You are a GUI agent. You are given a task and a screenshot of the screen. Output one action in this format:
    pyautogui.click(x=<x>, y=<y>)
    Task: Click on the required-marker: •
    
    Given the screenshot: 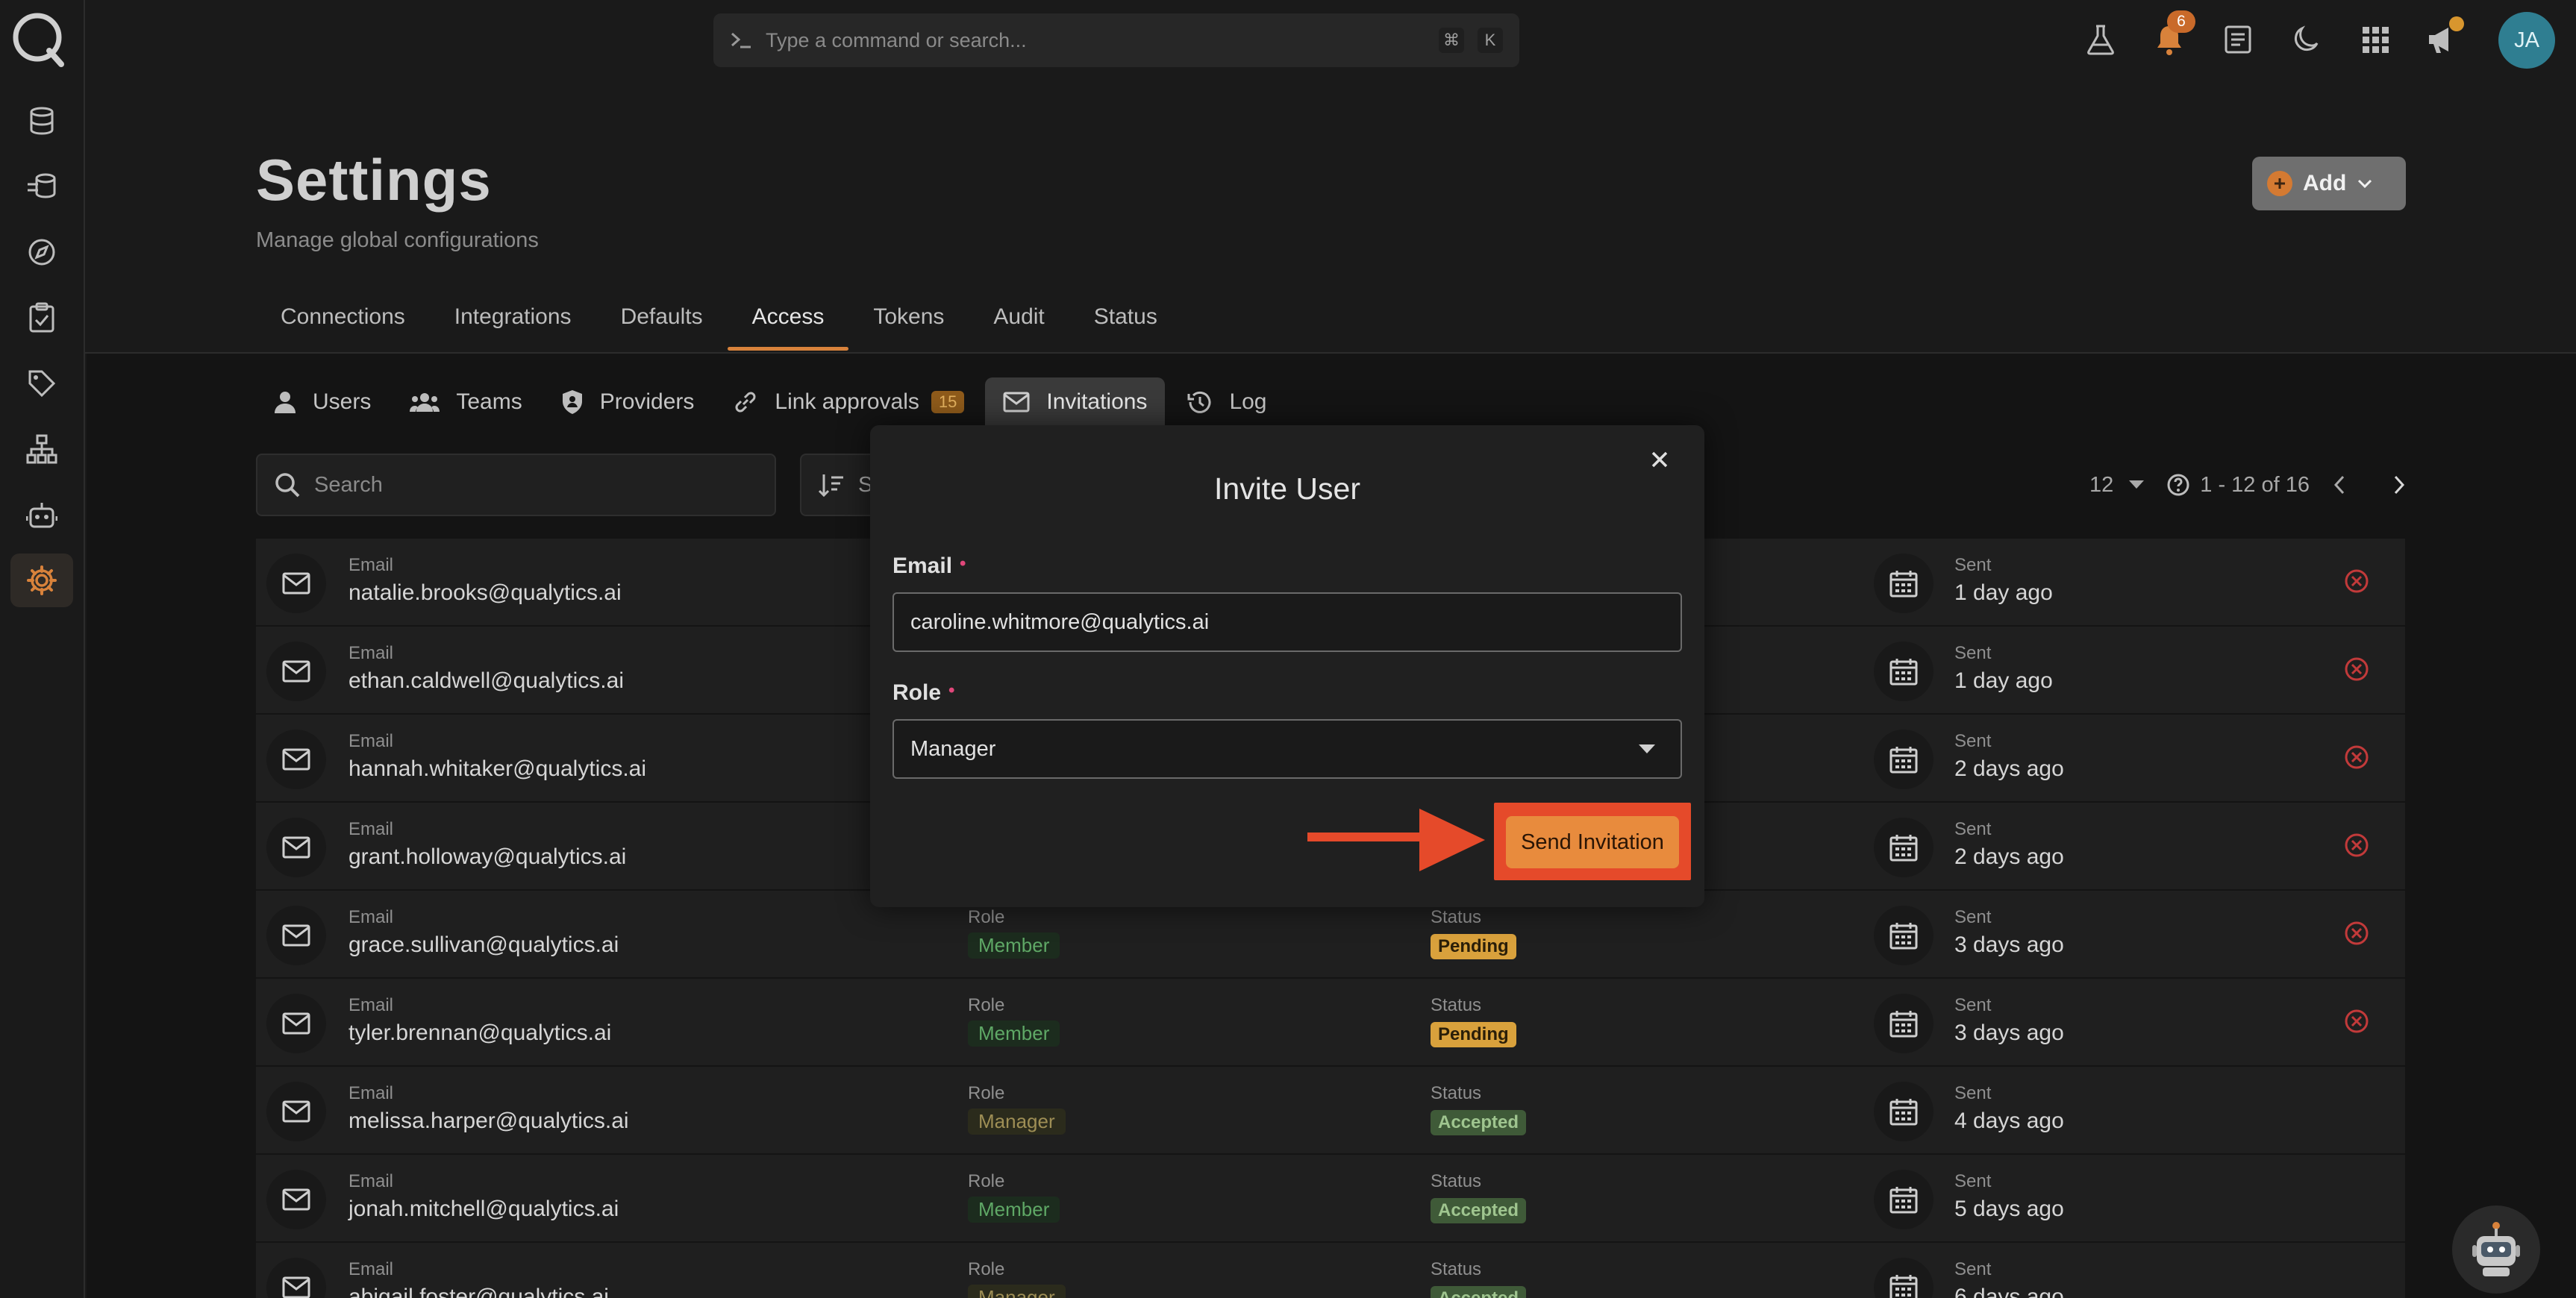 What is the action you would take?
    pyautogui.click(x=951, y=690)
    